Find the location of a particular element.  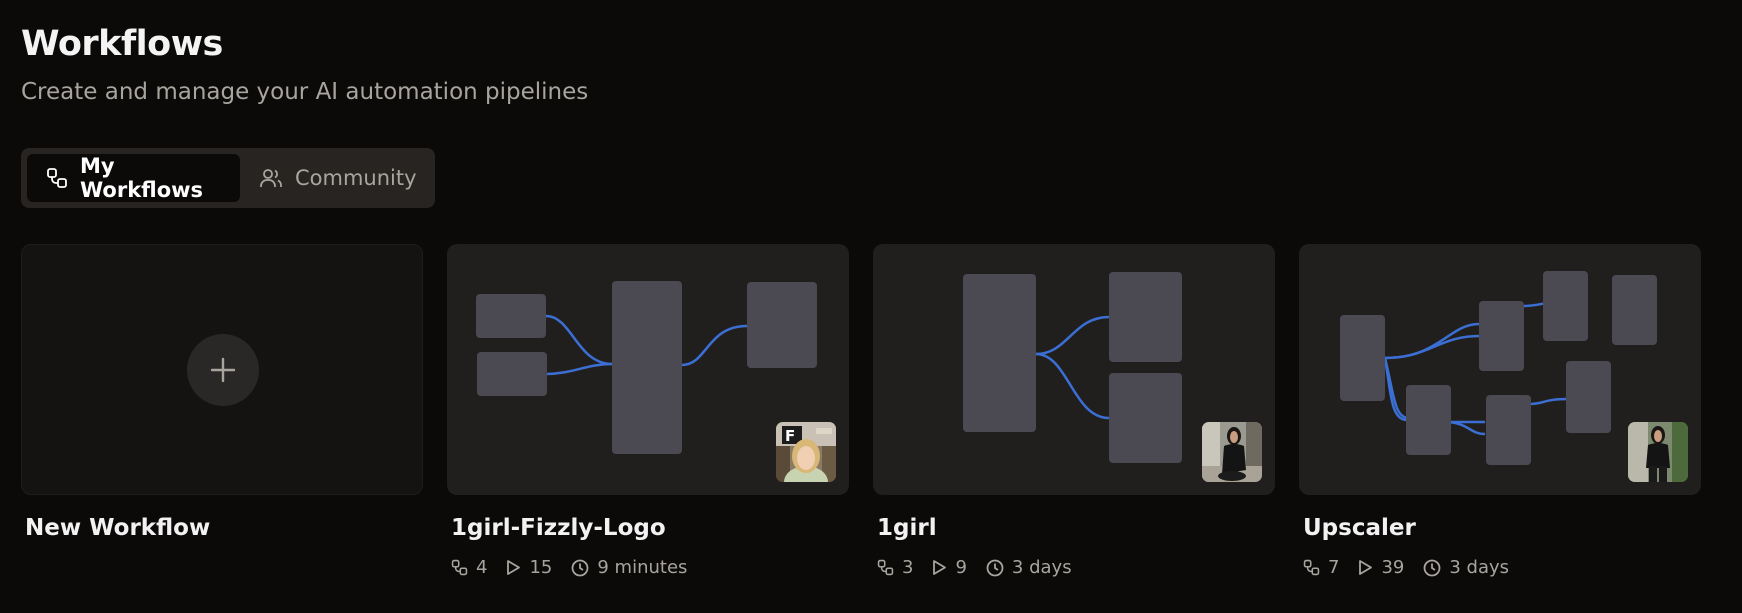

workflow-card: Upscaler 7 39 3 days is located at coordinates (1500, 411).